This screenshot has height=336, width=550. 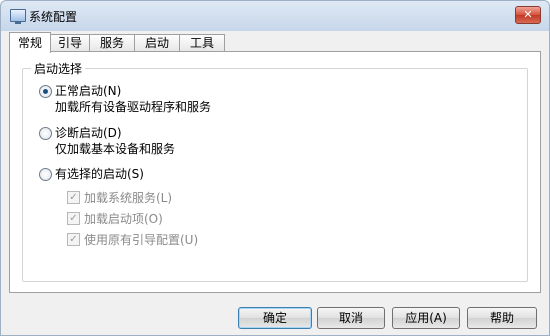 What do you see at coordinates (73, 239) in the screenshot?
I see `use-original-boot-config-checkbox: ✓` at bounding box center [73, 239].